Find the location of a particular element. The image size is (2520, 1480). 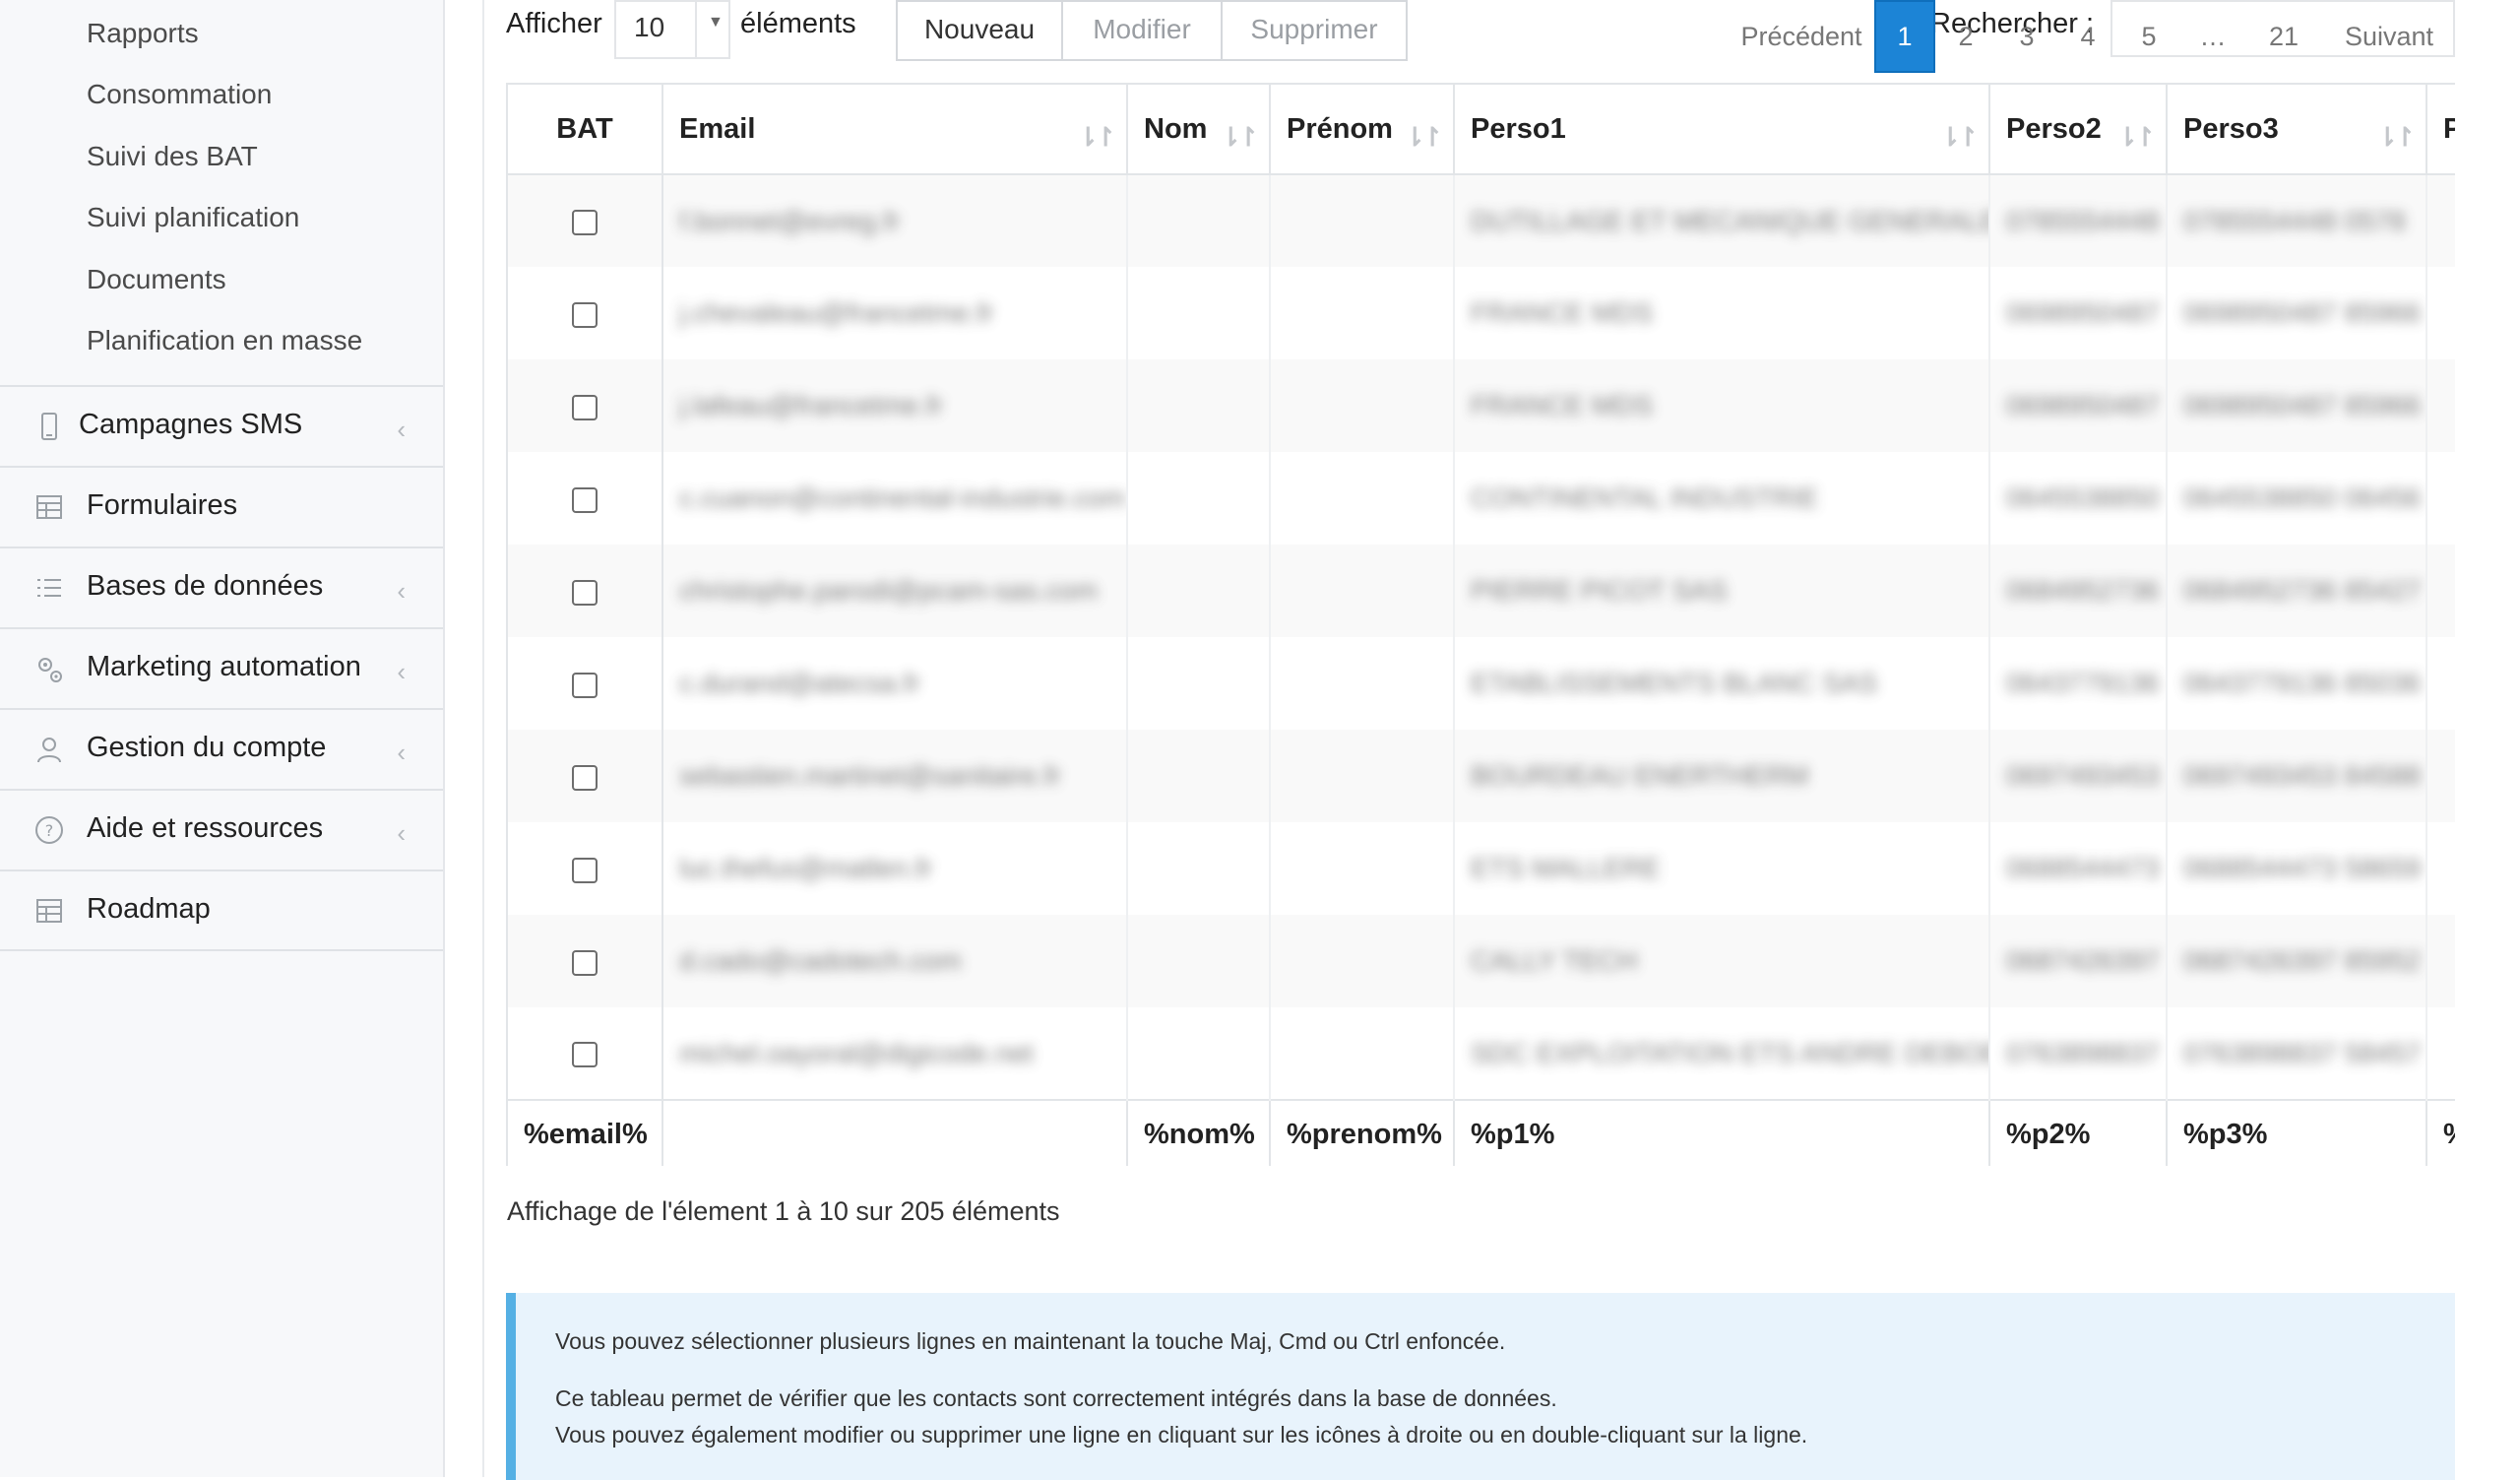

perso1-cell: BOURDEAU ENERTHERM is located at coordinates (1721, 776).